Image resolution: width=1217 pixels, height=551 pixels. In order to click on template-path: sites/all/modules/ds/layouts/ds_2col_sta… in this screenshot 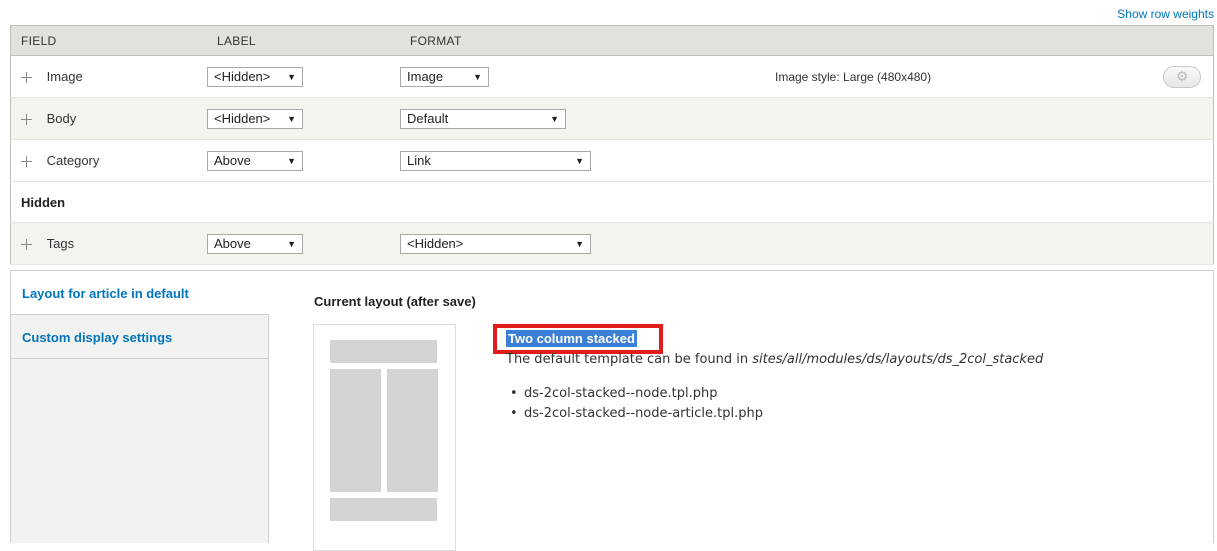, I will do `click(898, 359)`.